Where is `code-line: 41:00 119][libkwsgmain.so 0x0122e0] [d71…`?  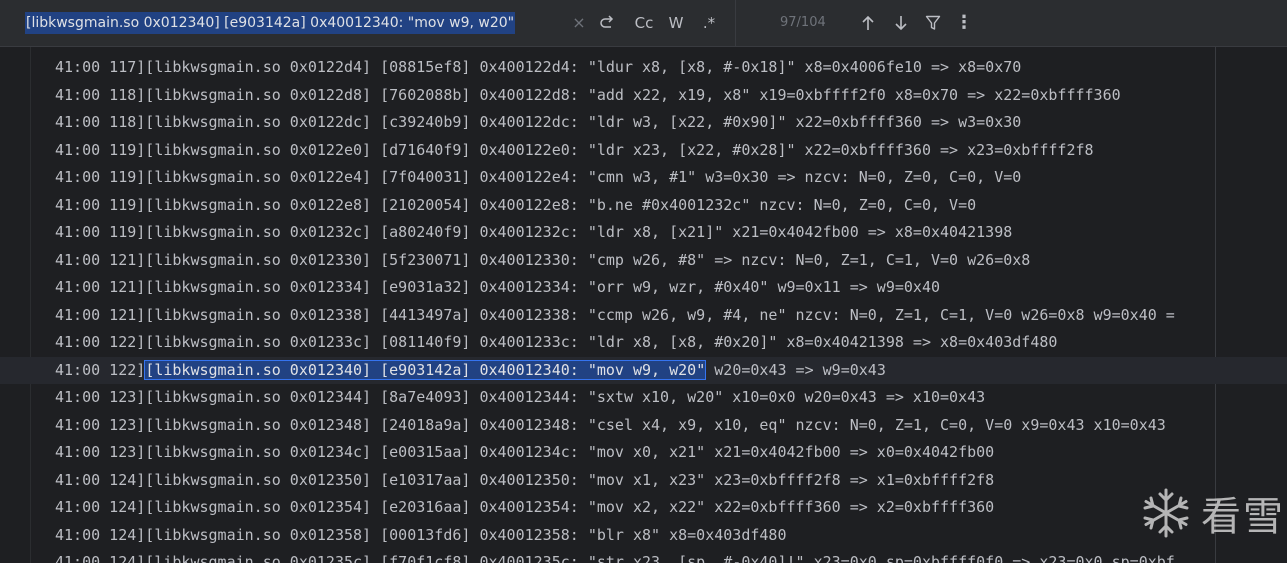 code-line: 41:00 119][libkwsgmain.so 0x0122e0] [d71… is located at coordinates (643, 151).